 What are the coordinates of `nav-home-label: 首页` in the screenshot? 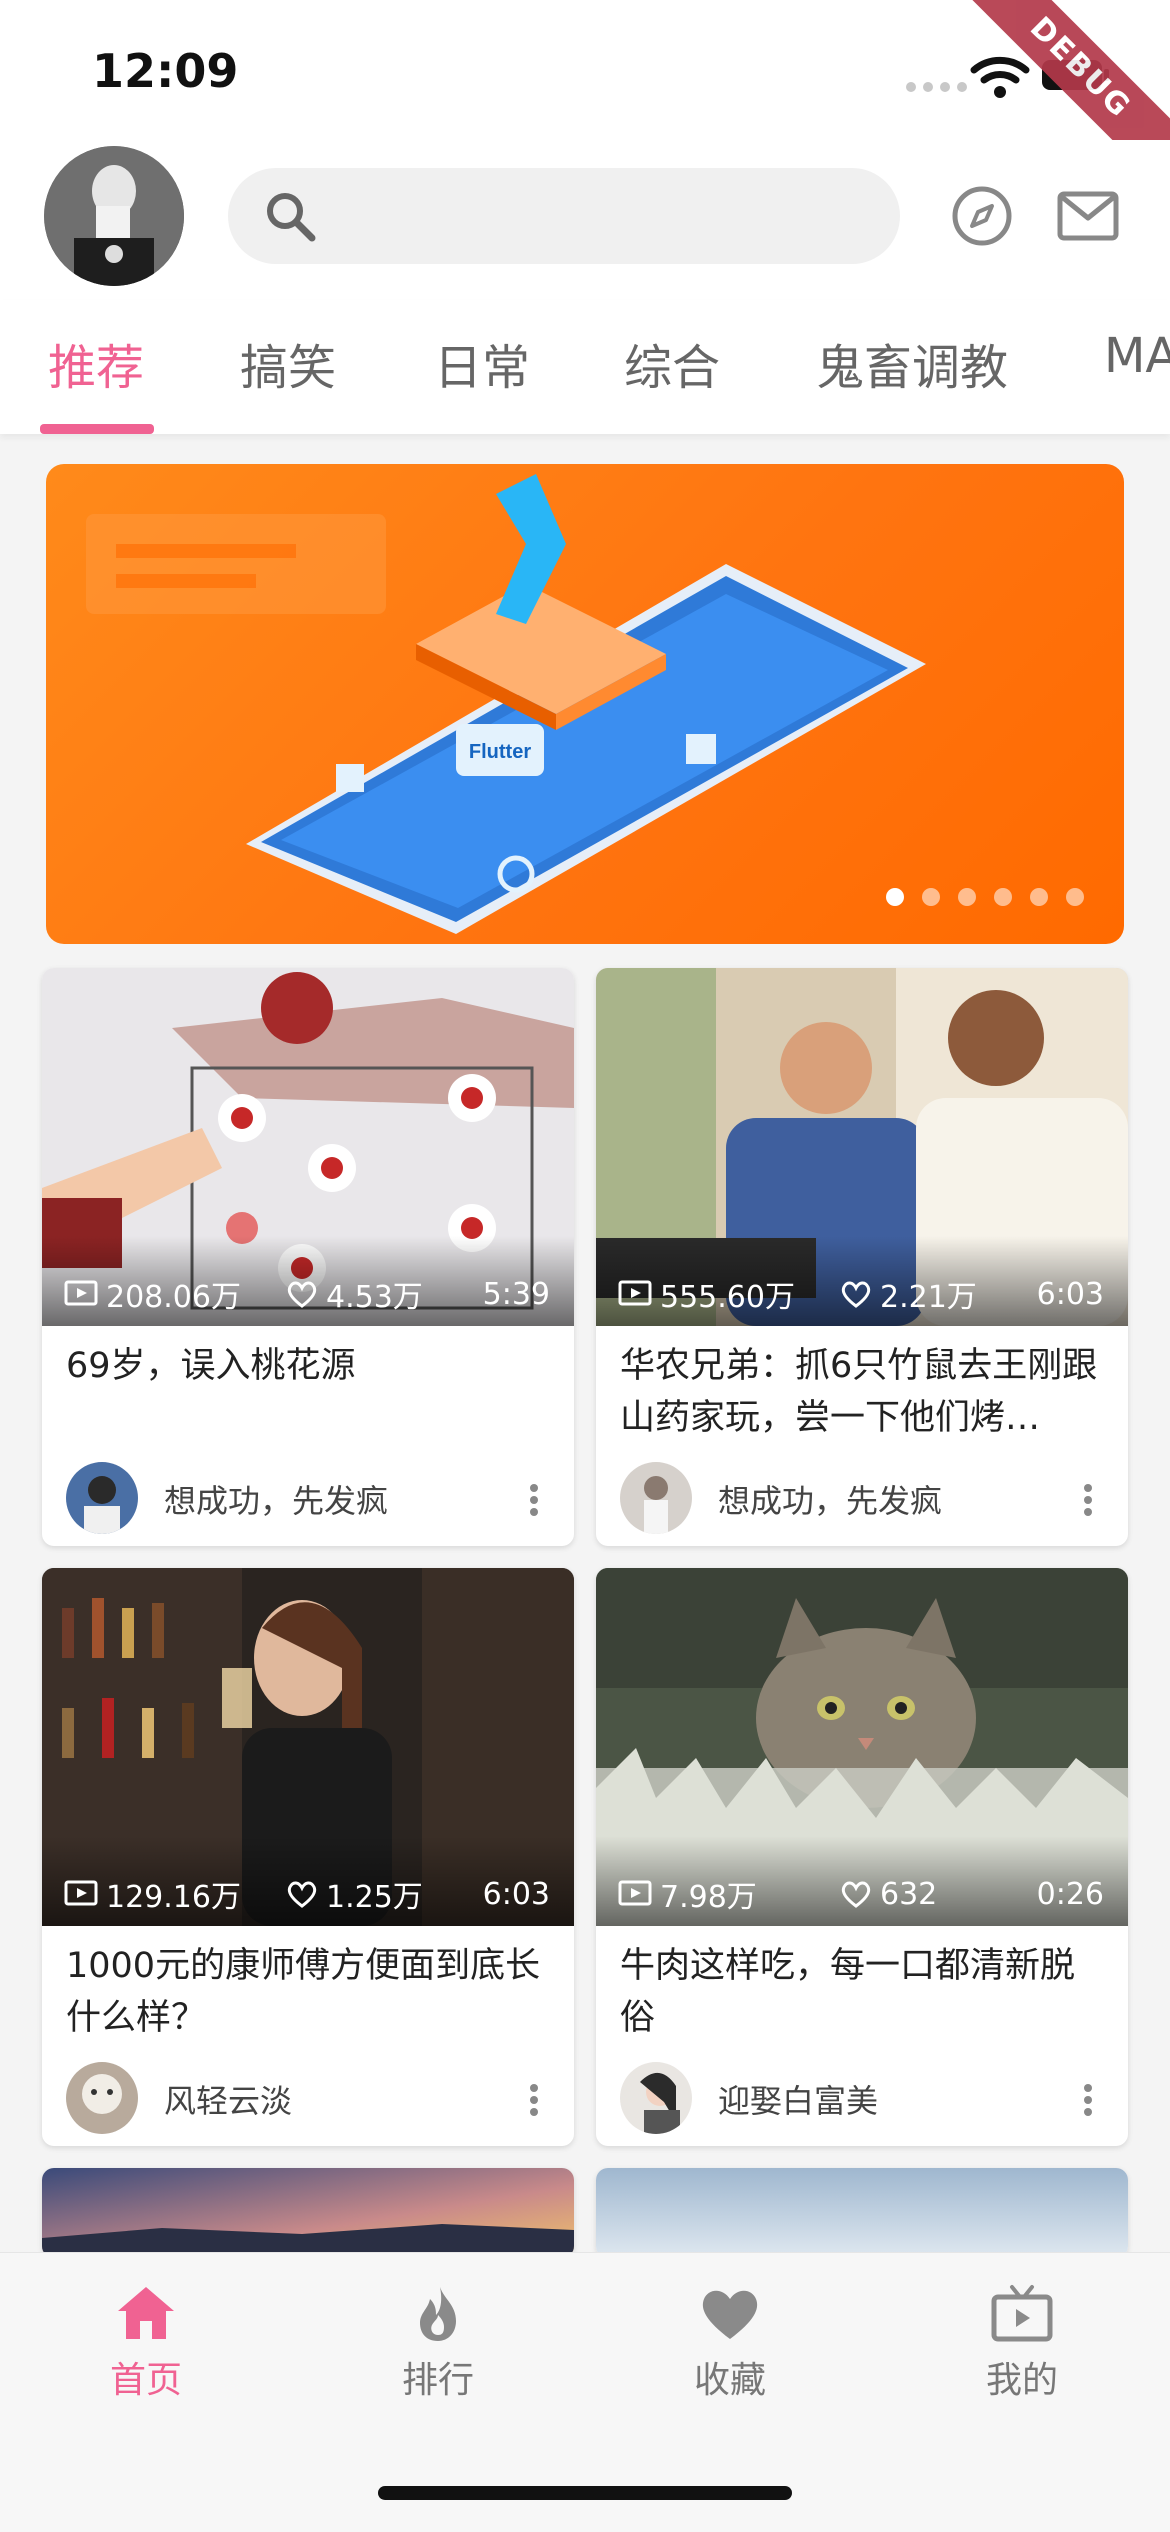 It's located at (145, 2380).